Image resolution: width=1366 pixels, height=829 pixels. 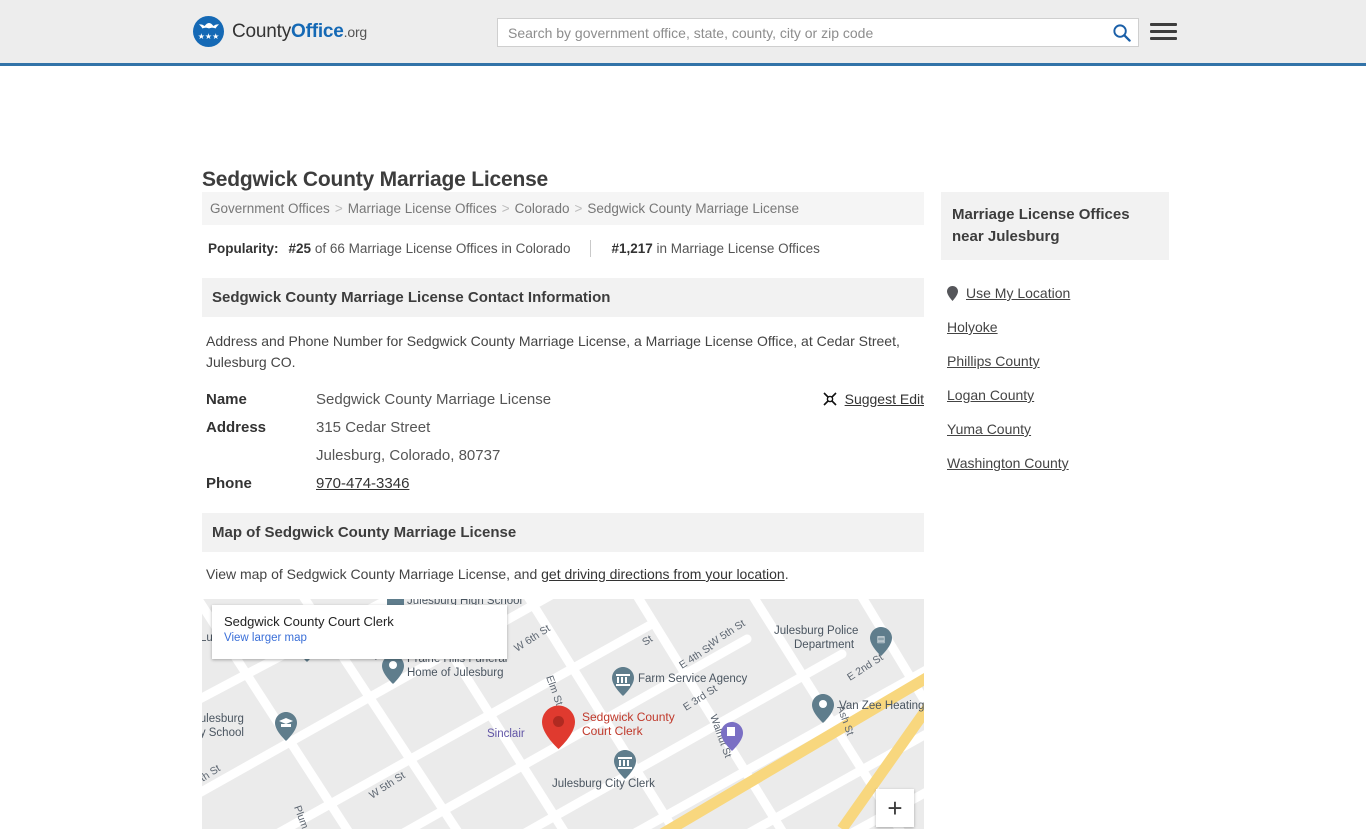 I want to click on suggest-edit-label: Suggest Edit, so click(x=884, y=399).